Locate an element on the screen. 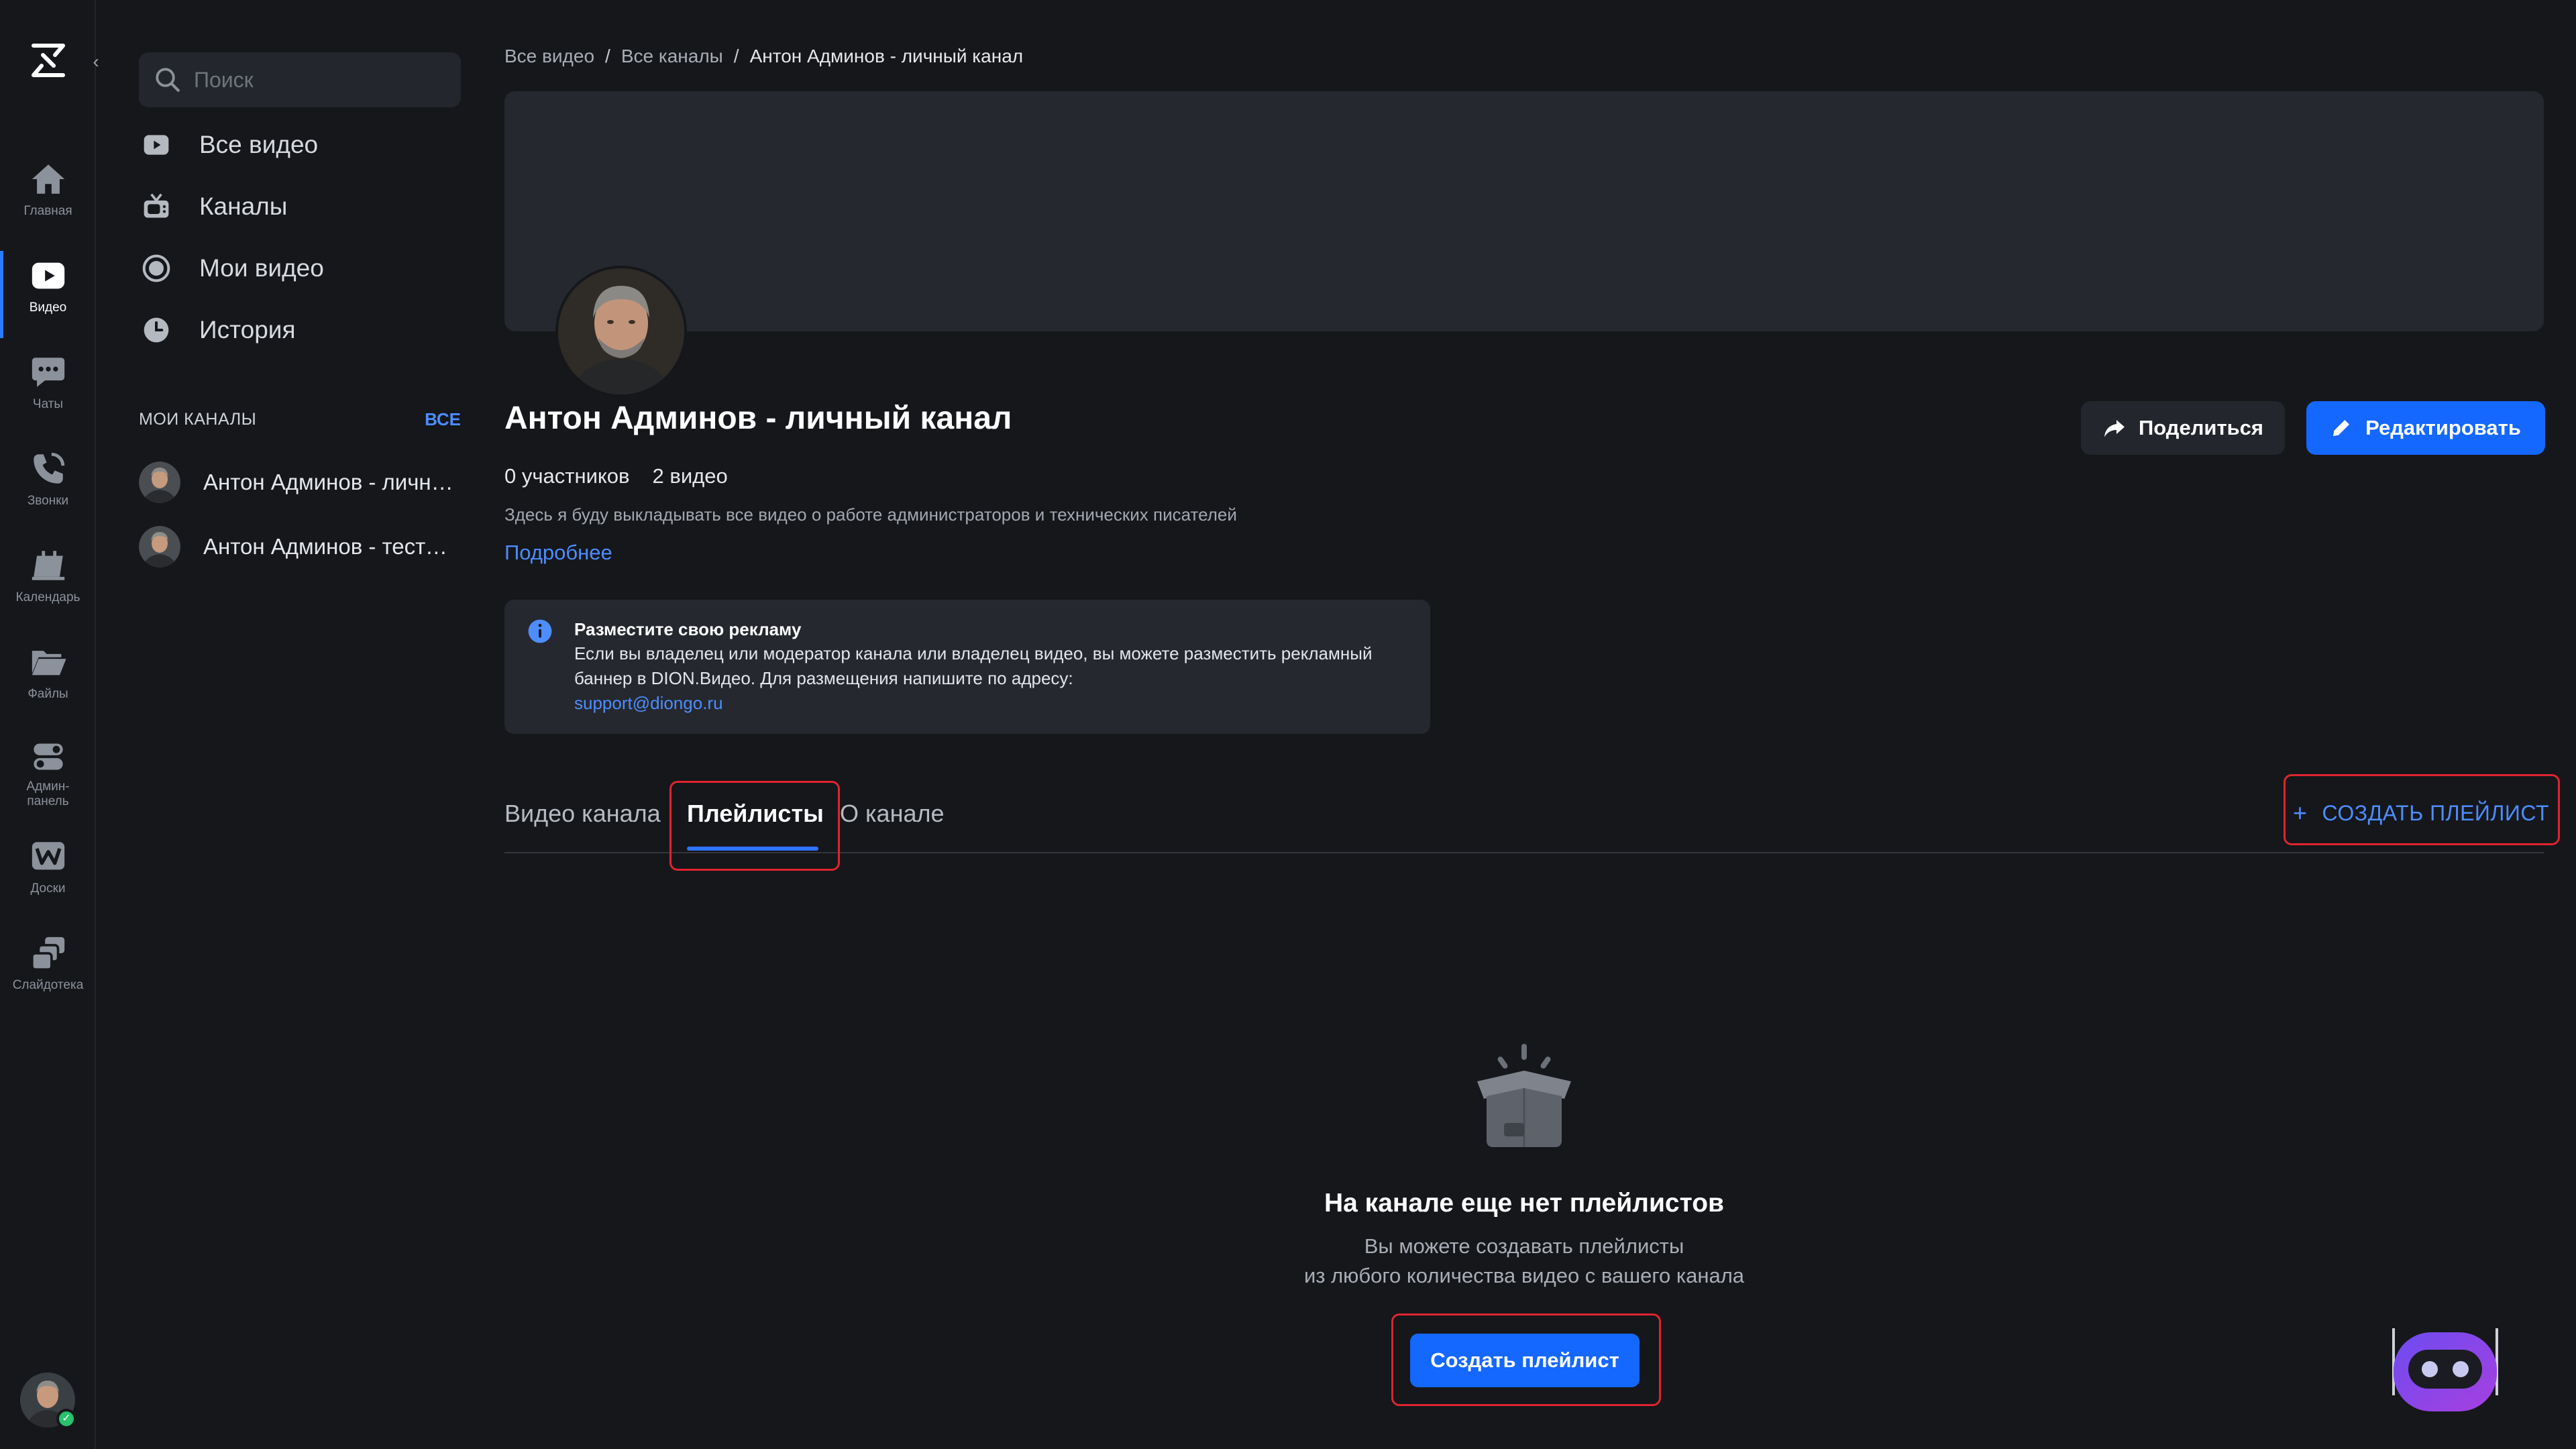 The height and width of the screenshot is (1449, 2576). breadcrumb-all-channels: Все каналы is located at coordinates (672, 56).